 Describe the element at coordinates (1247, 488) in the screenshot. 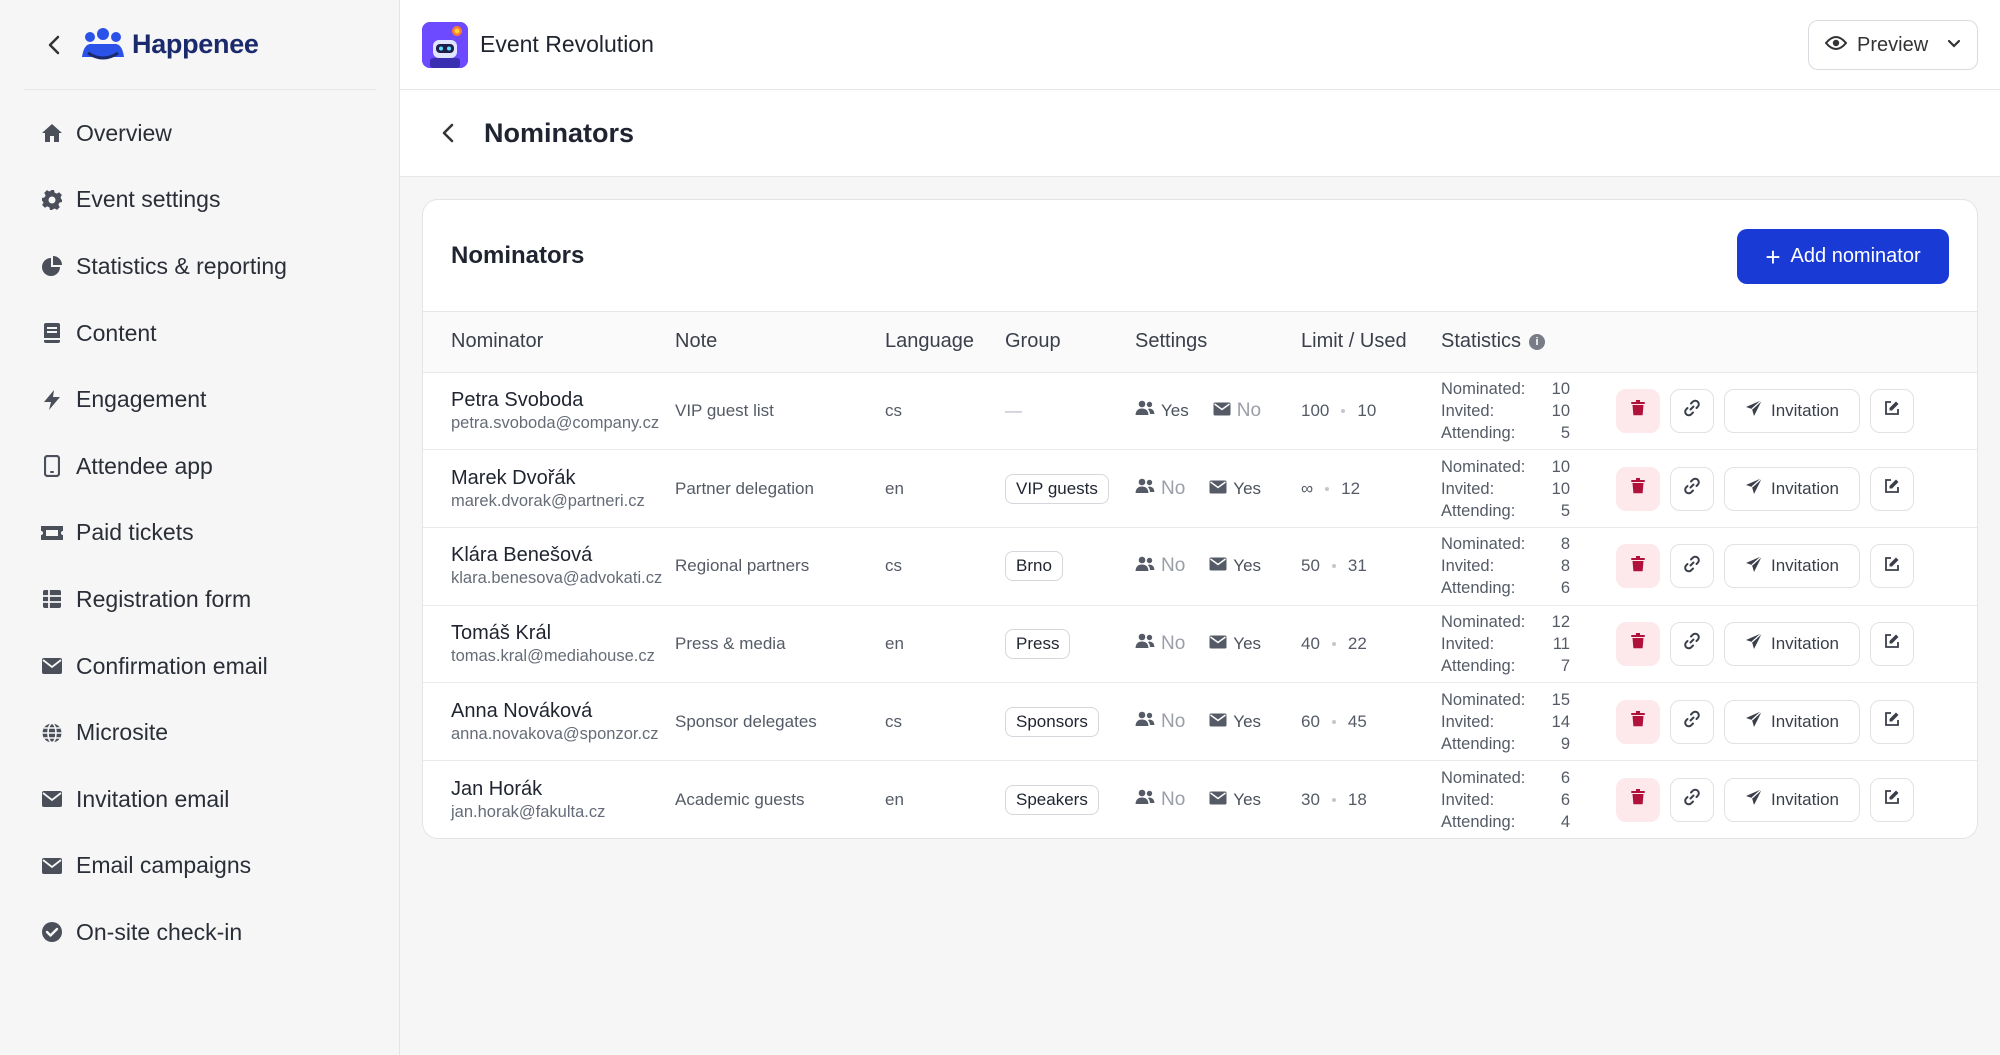

I see `email-setting: Yes` at that location.